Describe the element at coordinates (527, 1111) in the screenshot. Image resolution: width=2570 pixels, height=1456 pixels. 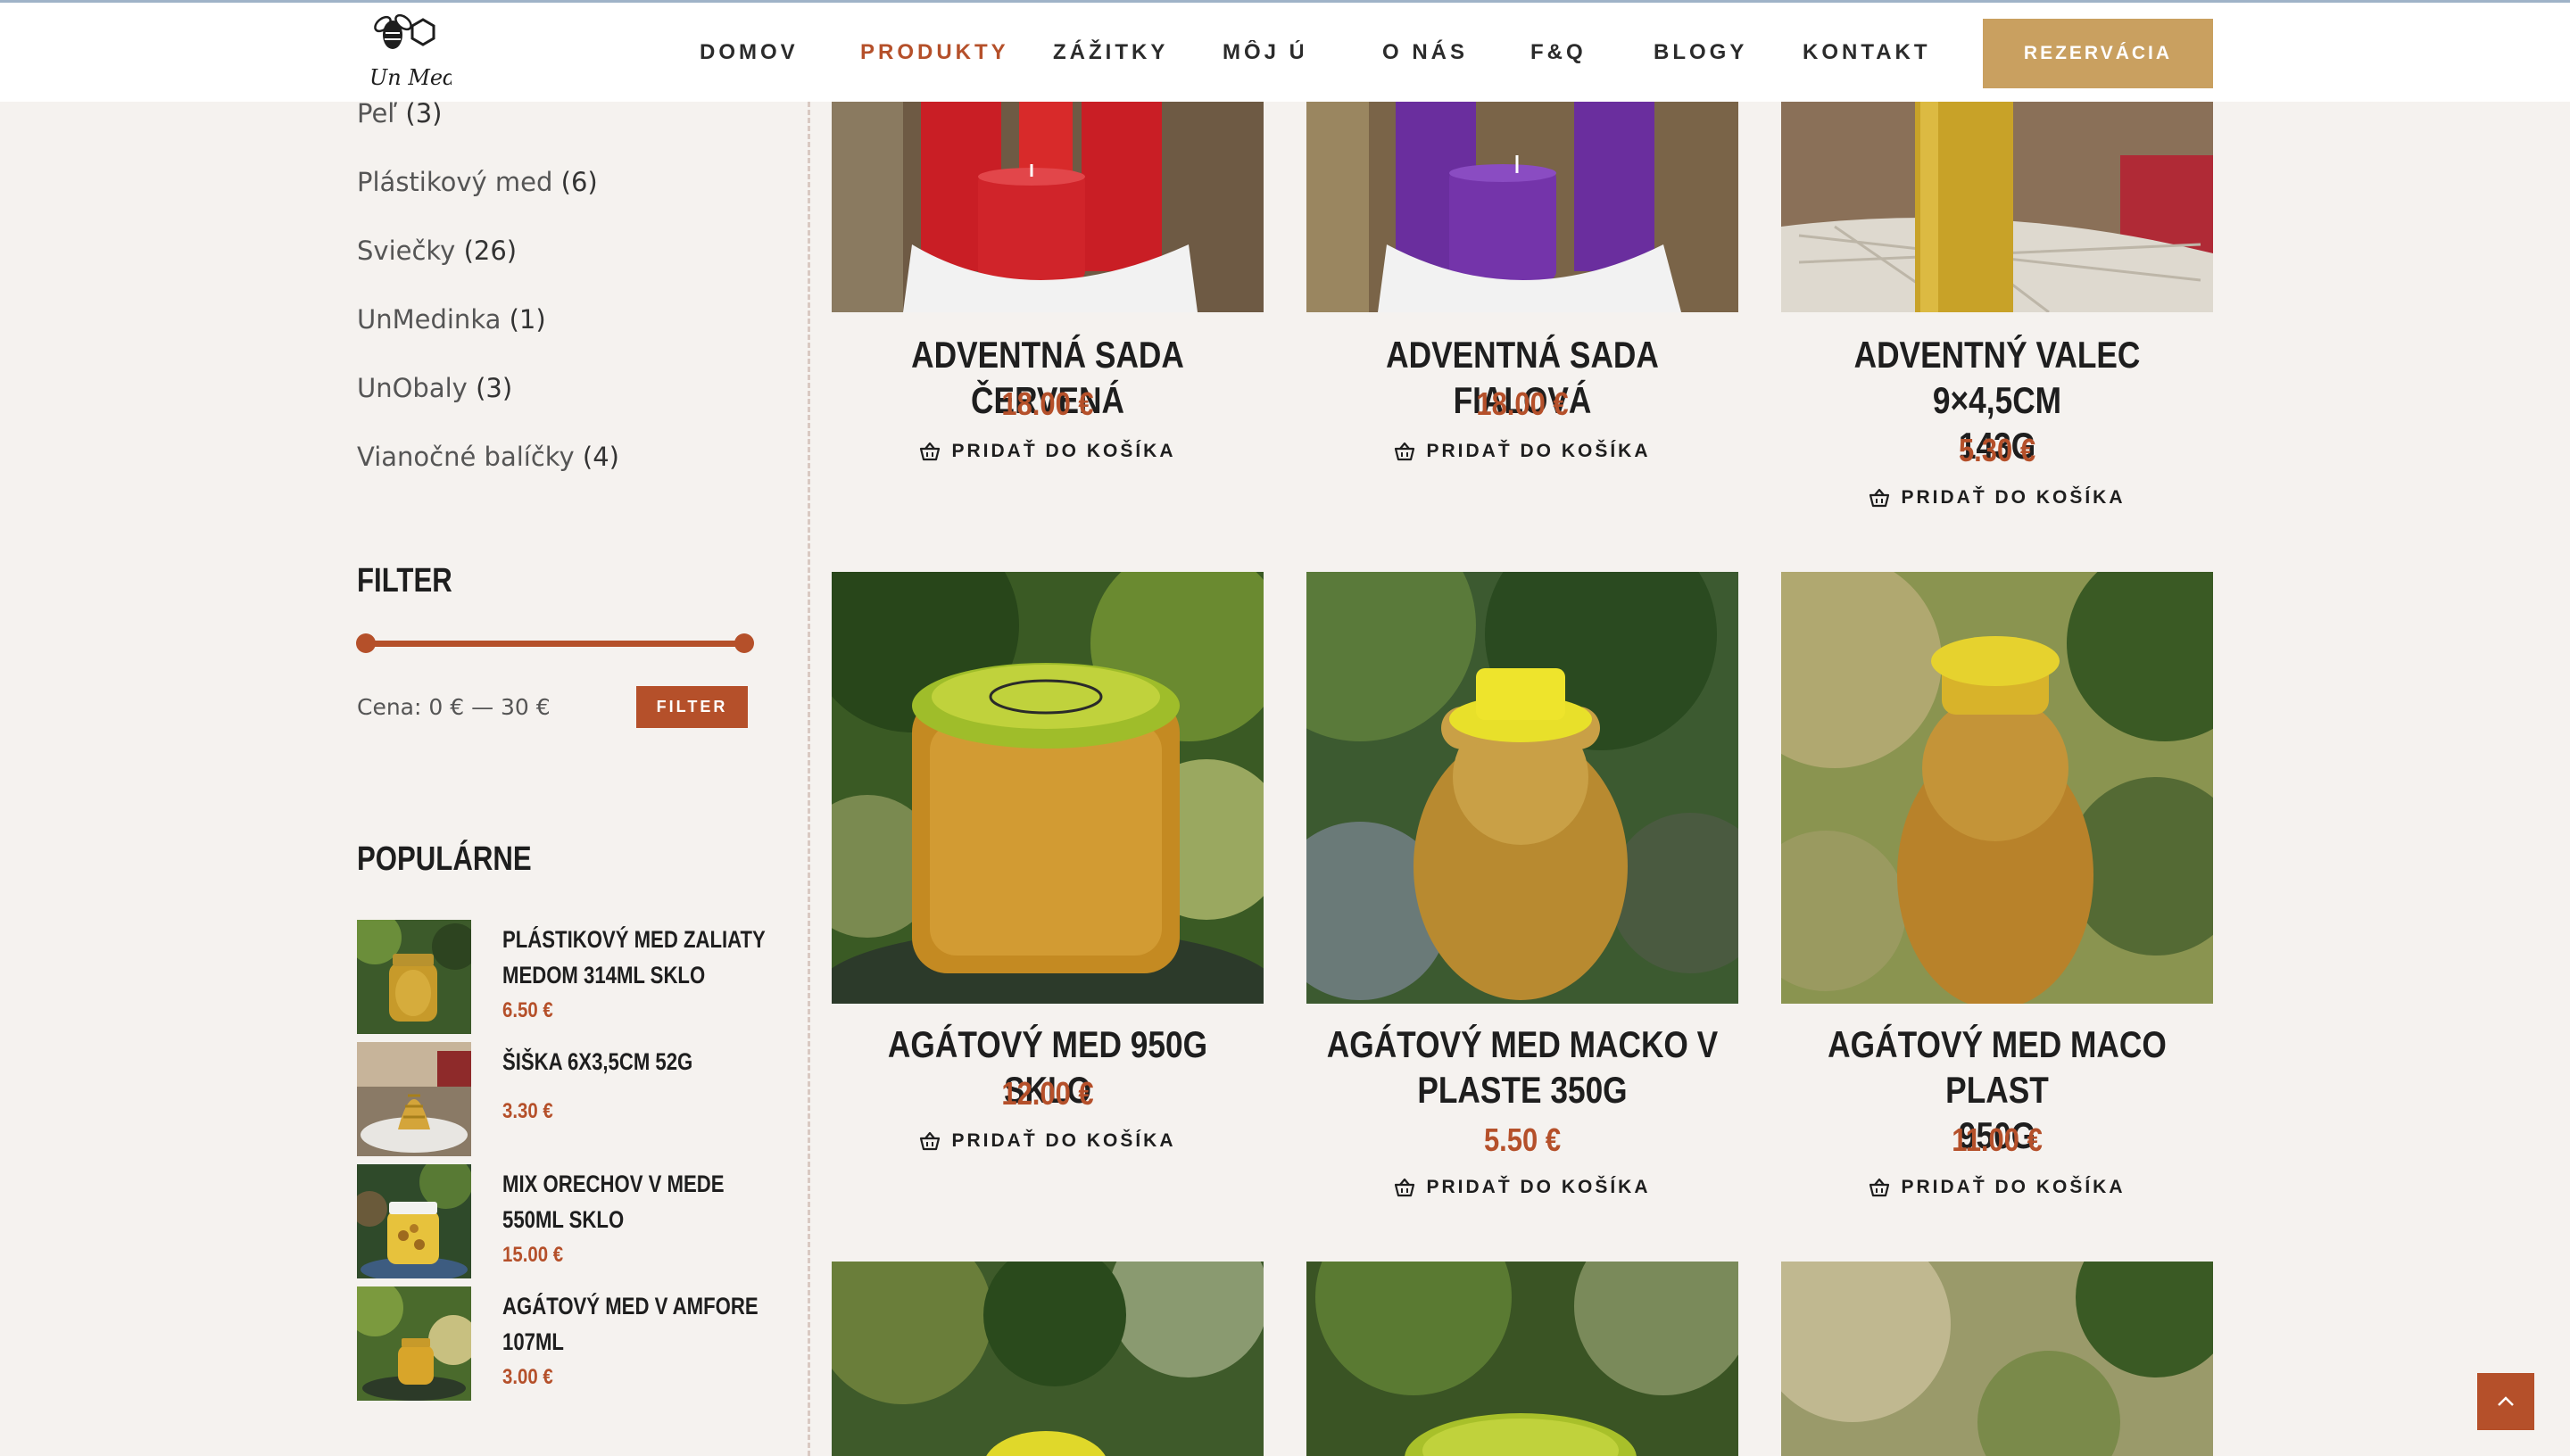
I see `popular-item-price: 3.30 €` at that location.